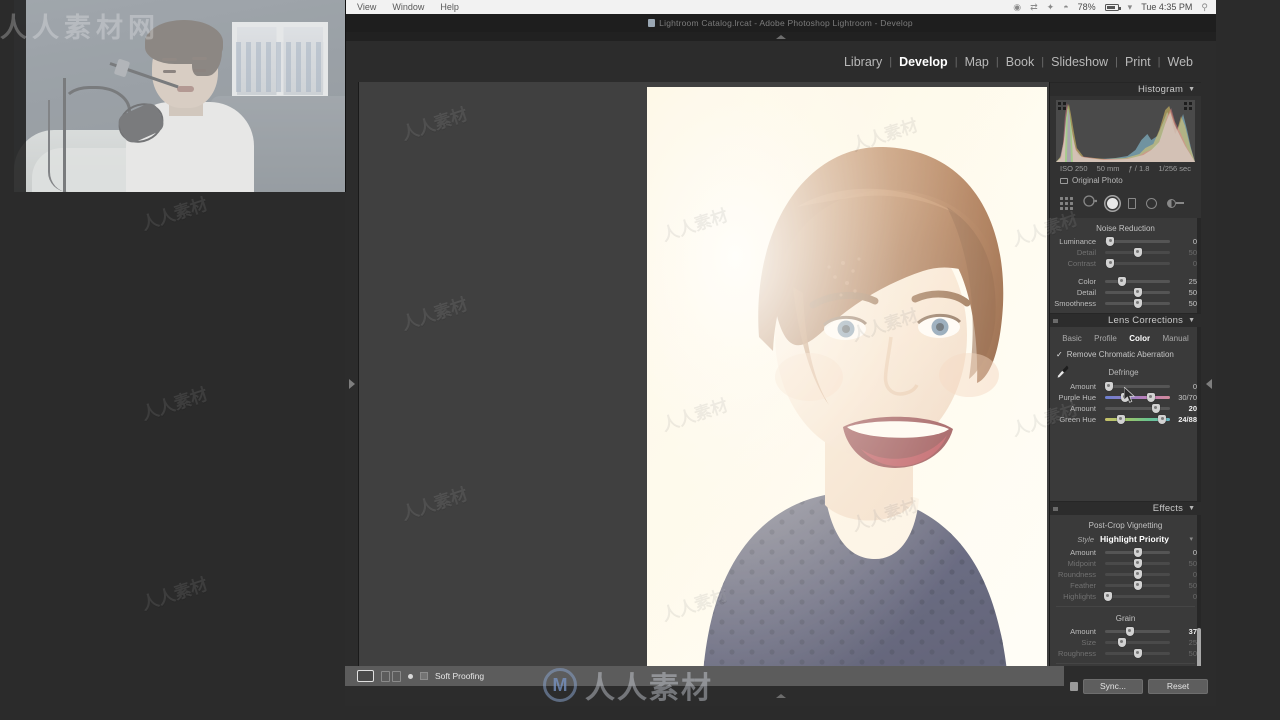 The image size is (1280, 720). What do you see at coordinates (780, 36) in the screenshot?
I see `top-panel-collapse-toggle` at bounding box center [780, 36].